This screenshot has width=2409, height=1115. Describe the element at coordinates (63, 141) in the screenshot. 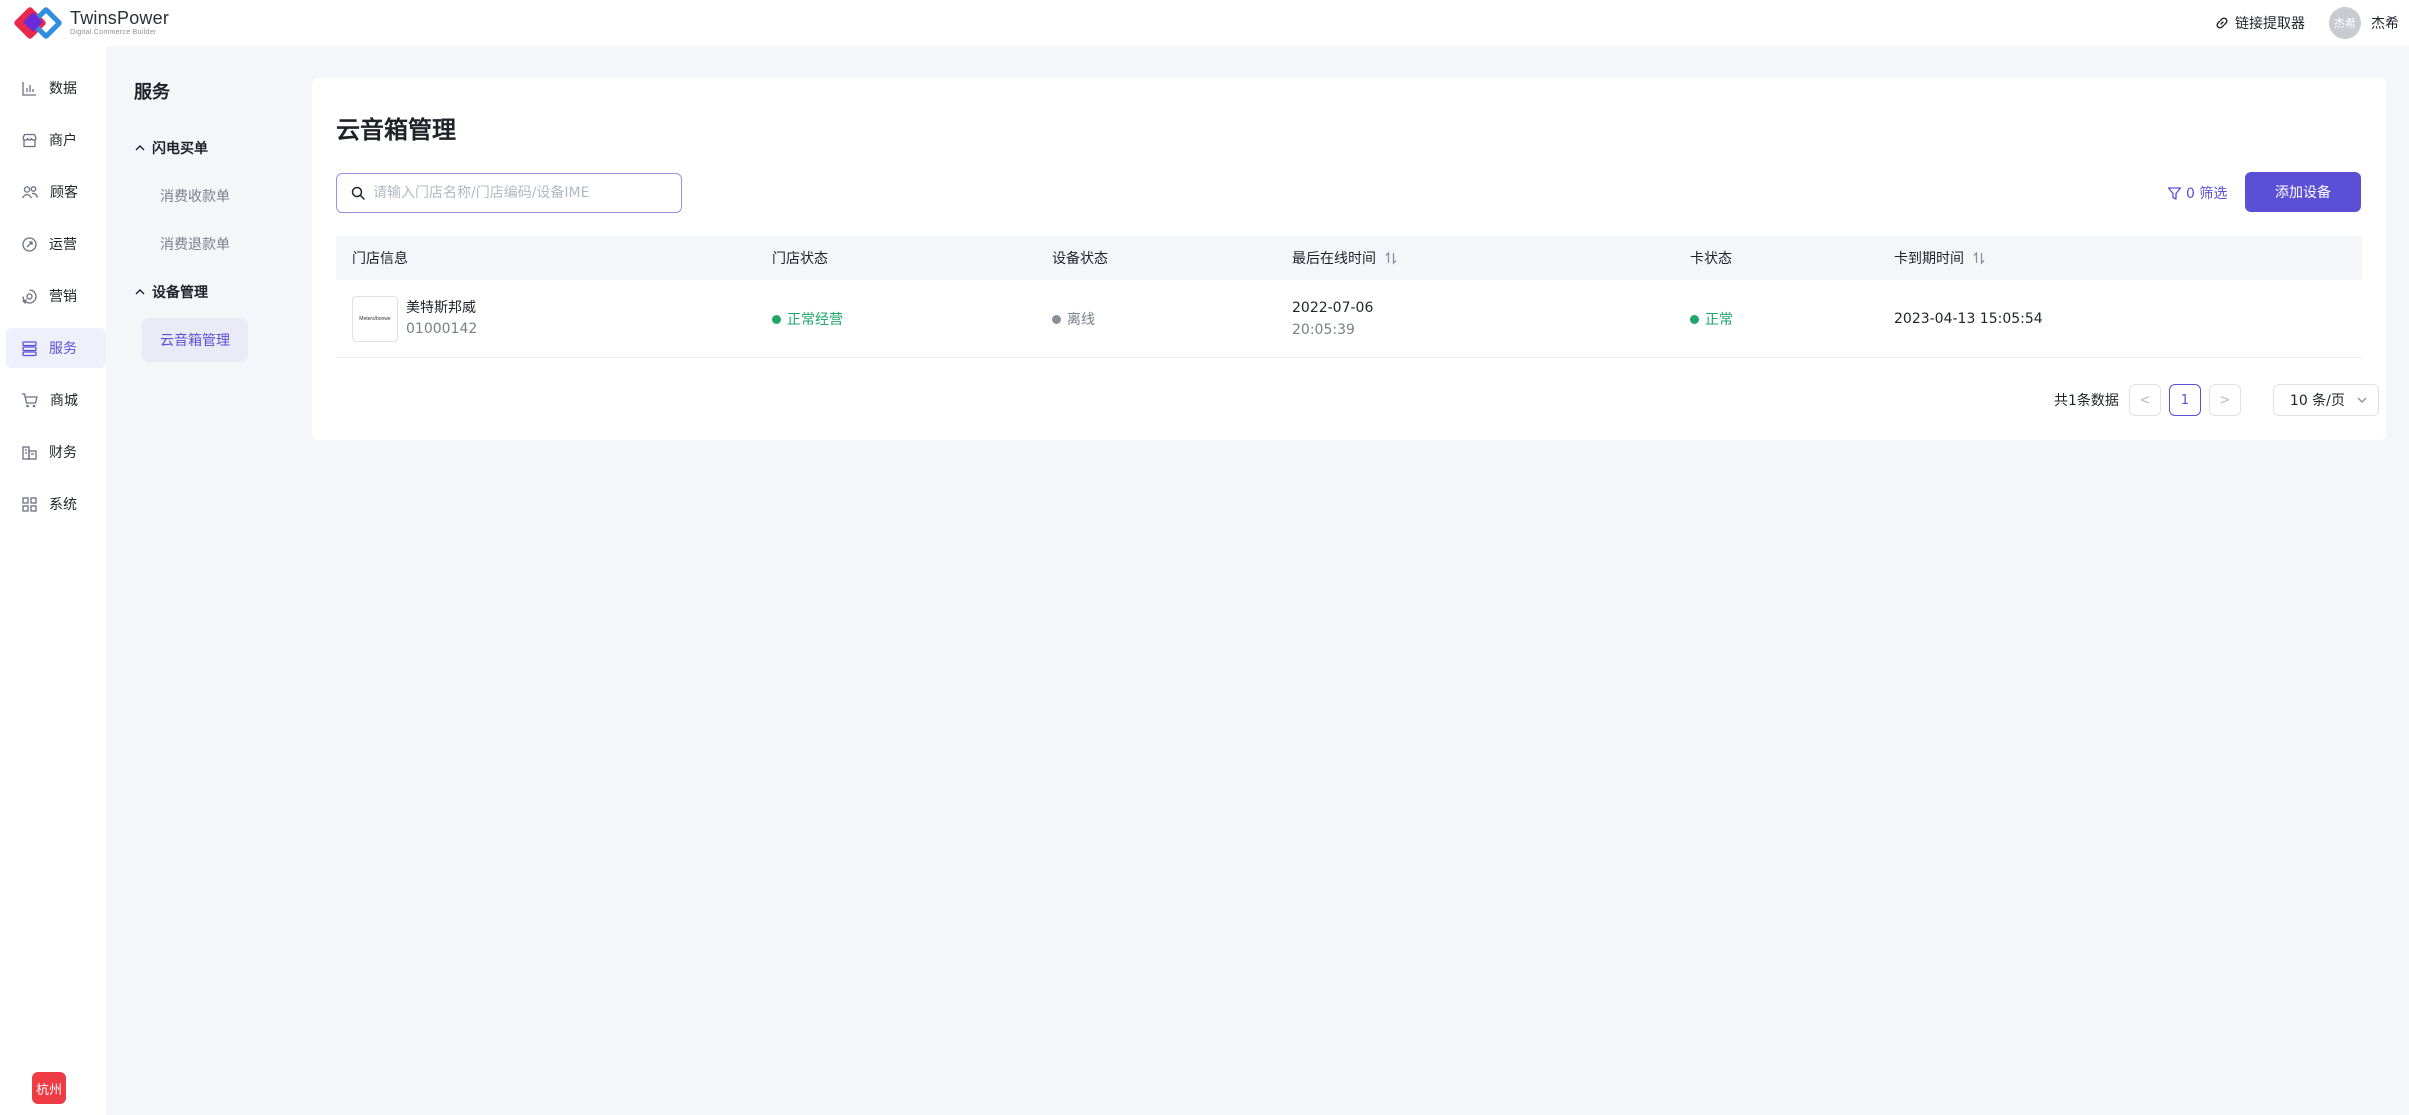

I see `nav-item-label: 商户` at that location.